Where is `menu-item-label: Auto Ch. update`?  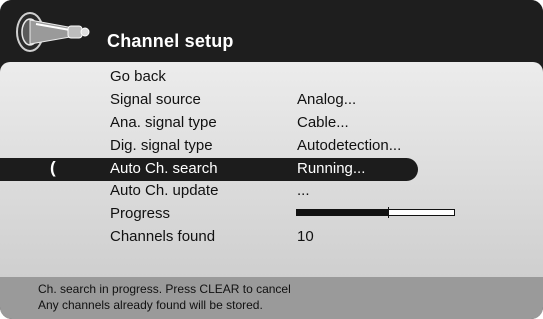
menu-item-label: Auto Ch. update is located at coordinates (164, 190).